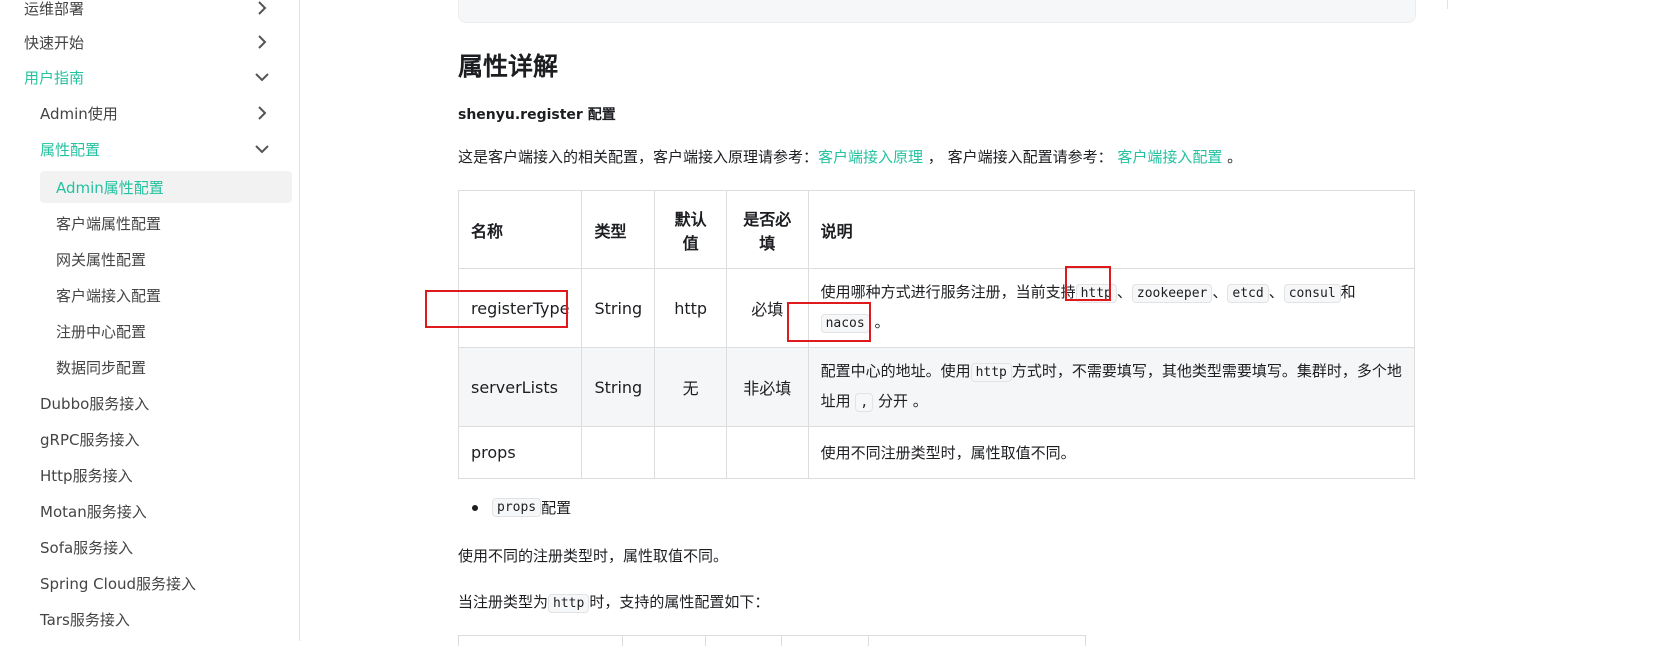 Image resolution: width=1653 pixels, height=646 pixels. What do you see at coordinates (520, 115) in the screenshot?
I see `subhead-code: shenyu.register` at bounding box center [520, 115].